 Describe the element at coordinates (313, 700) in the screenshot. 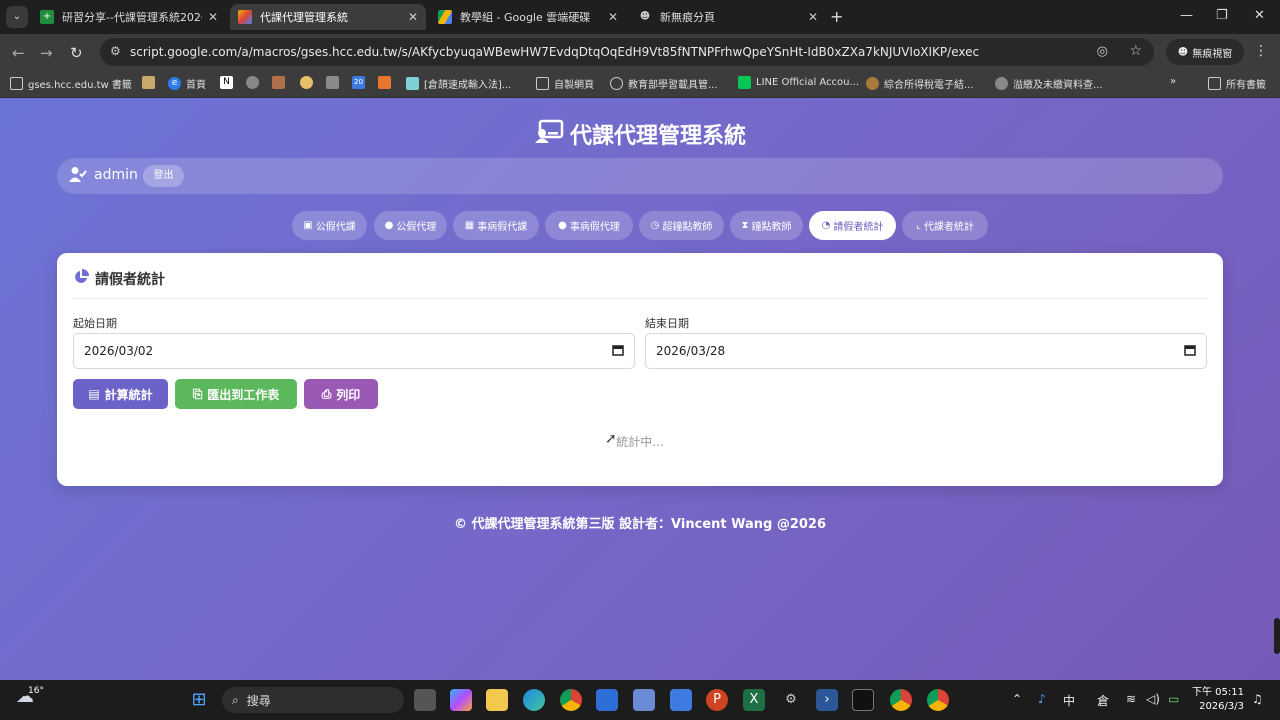

I see `taskbar-search: ⌕ 搜尋` at that location.